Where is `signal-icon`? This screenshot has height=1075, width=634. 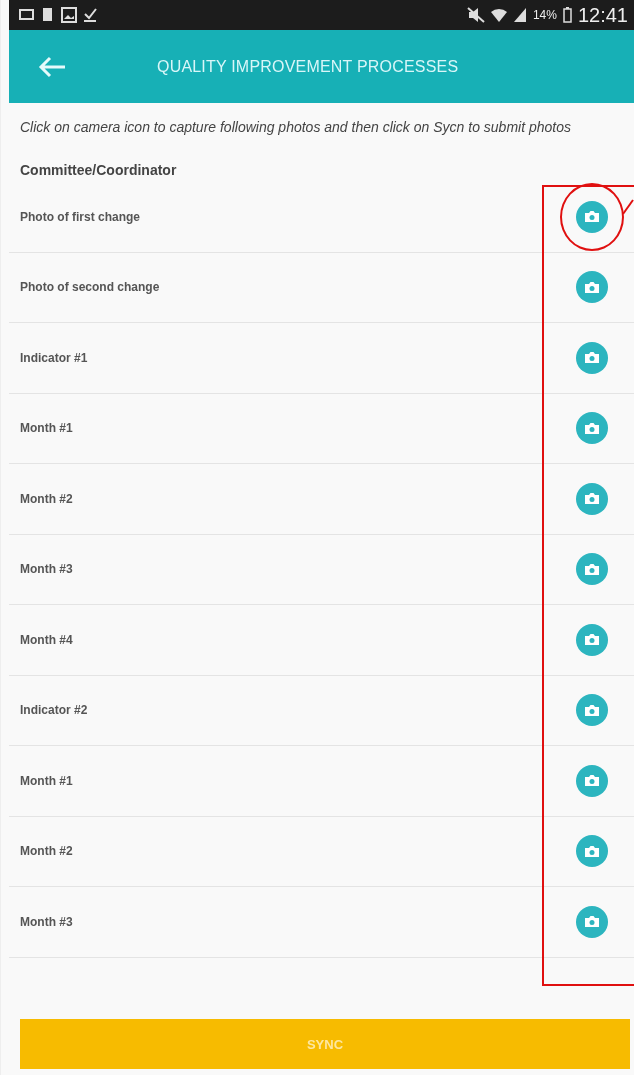 signal-icon is located at coordinates (519, 15).